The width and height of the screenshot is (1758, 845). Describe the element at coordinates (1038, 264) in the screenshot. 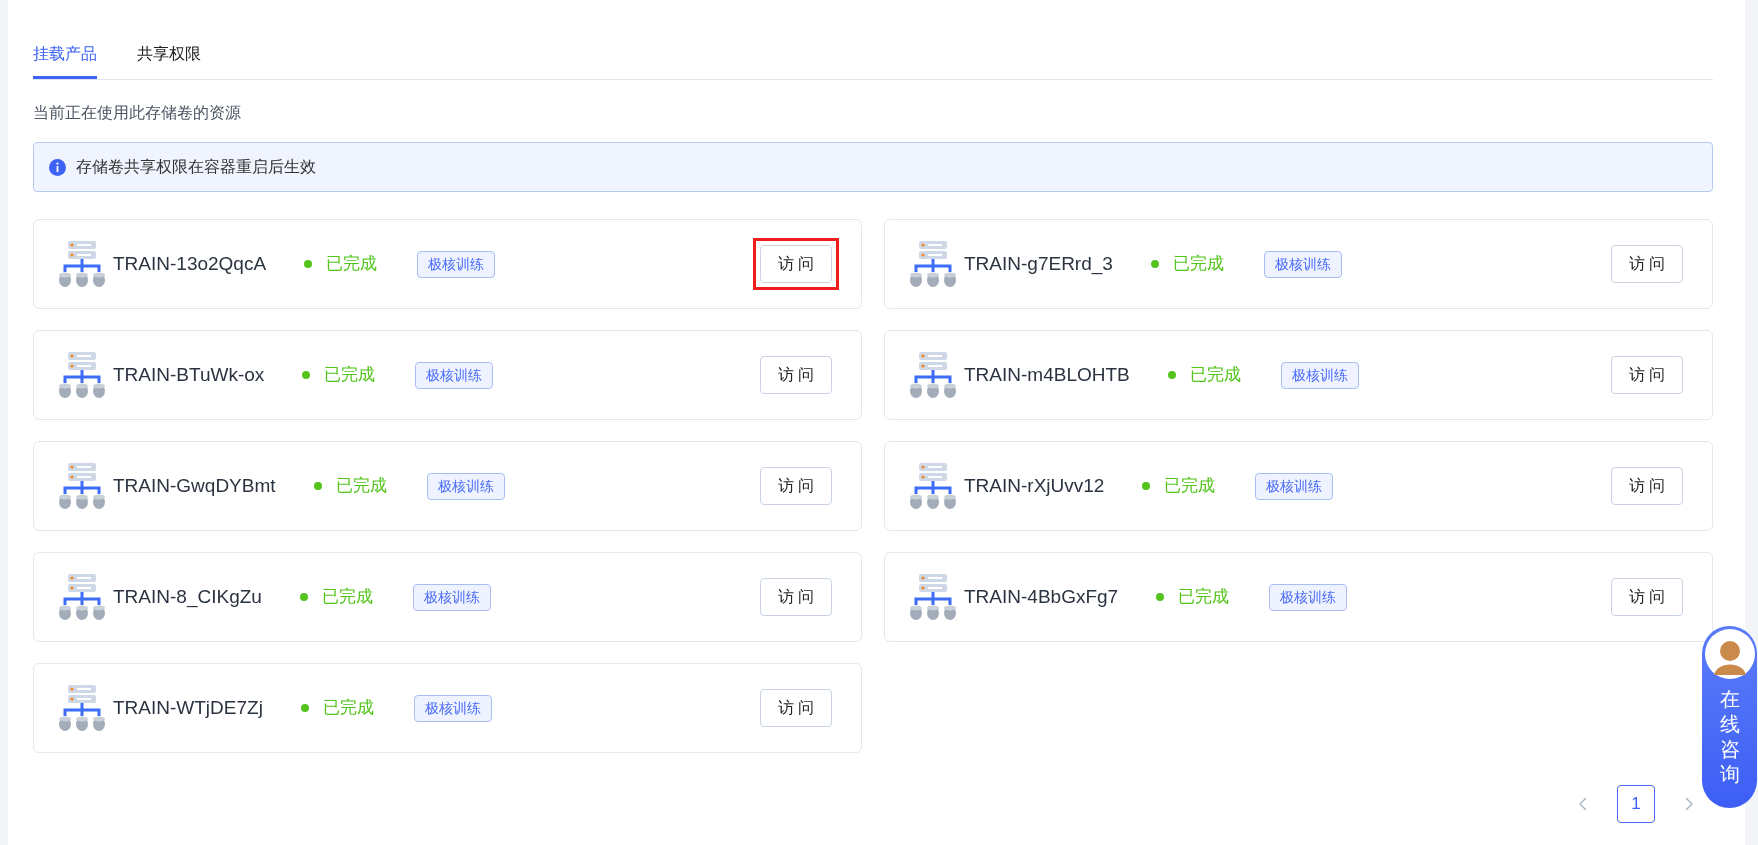

I see `resource-name: TRAIN-g7ERrd_3` at that location.